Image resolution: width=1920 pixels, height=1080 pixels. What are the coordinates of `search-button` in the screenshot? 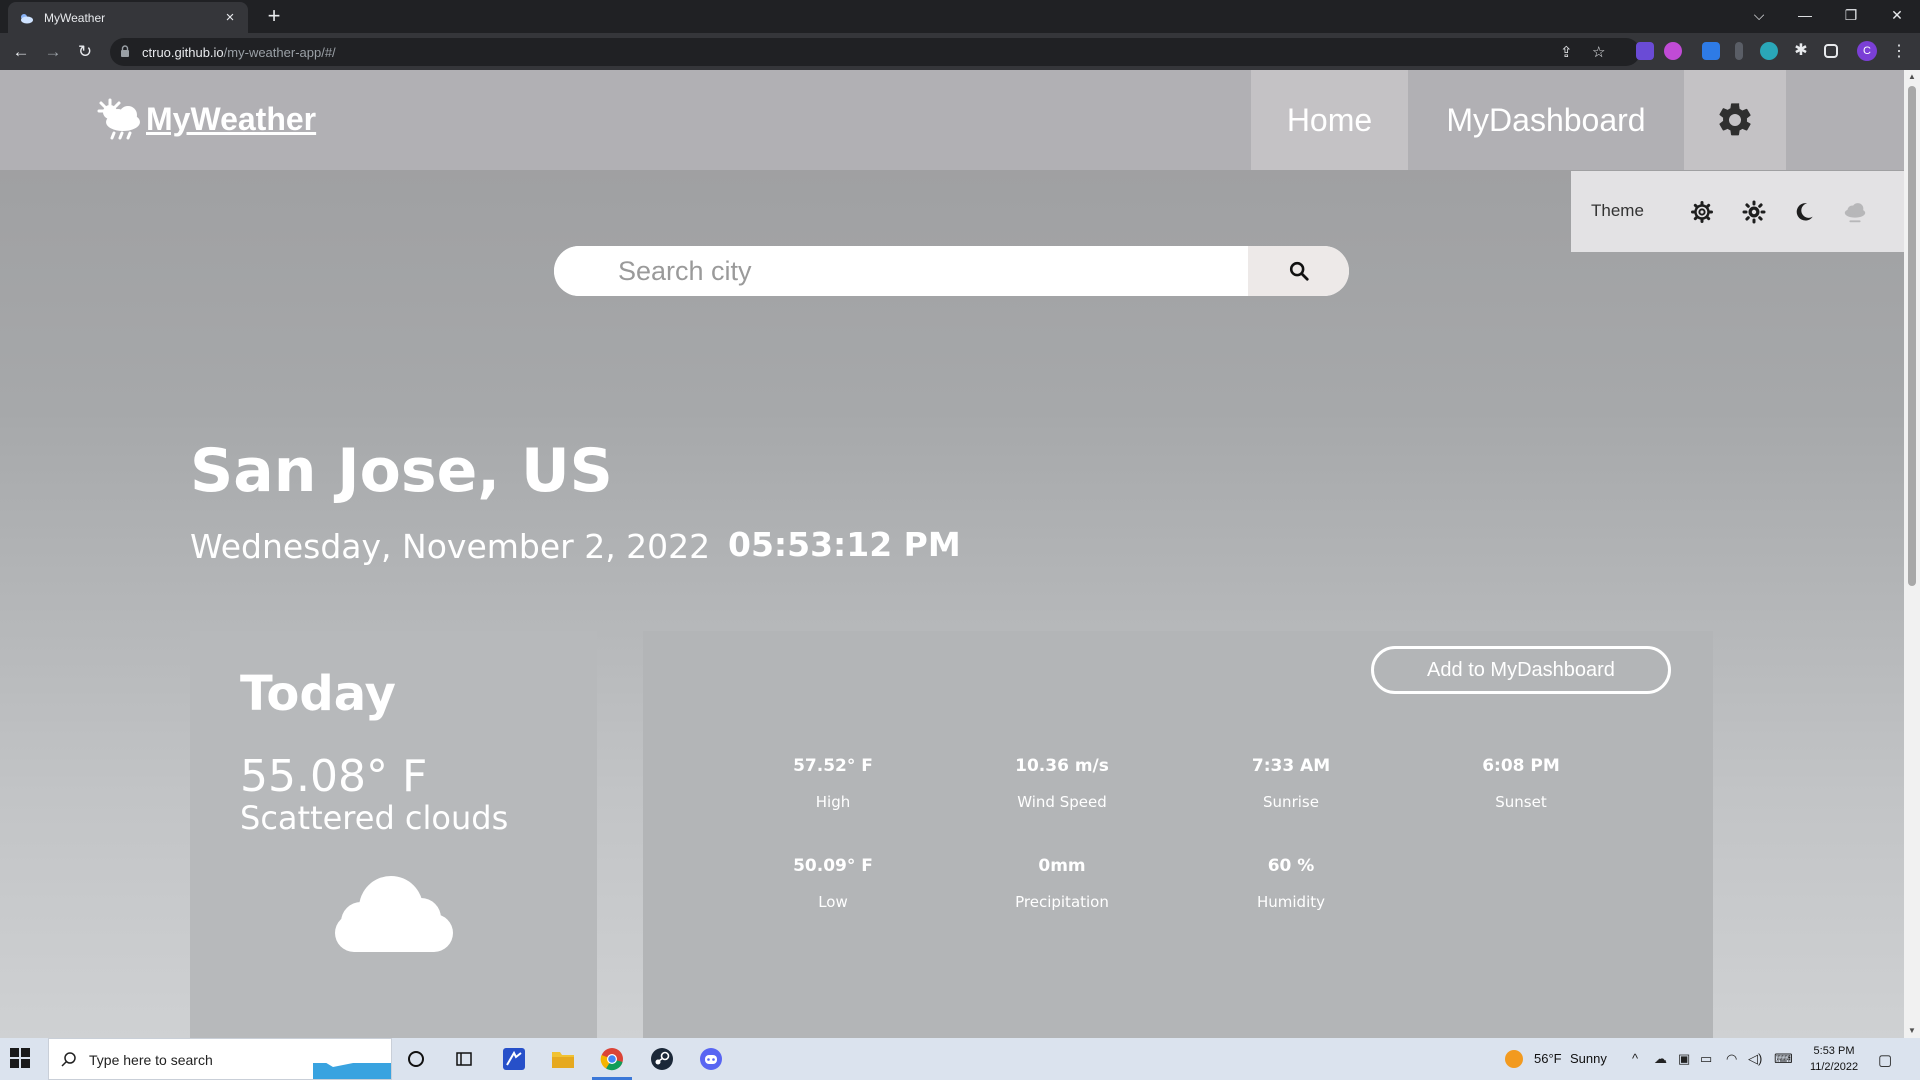 It's located at (1298, 271).